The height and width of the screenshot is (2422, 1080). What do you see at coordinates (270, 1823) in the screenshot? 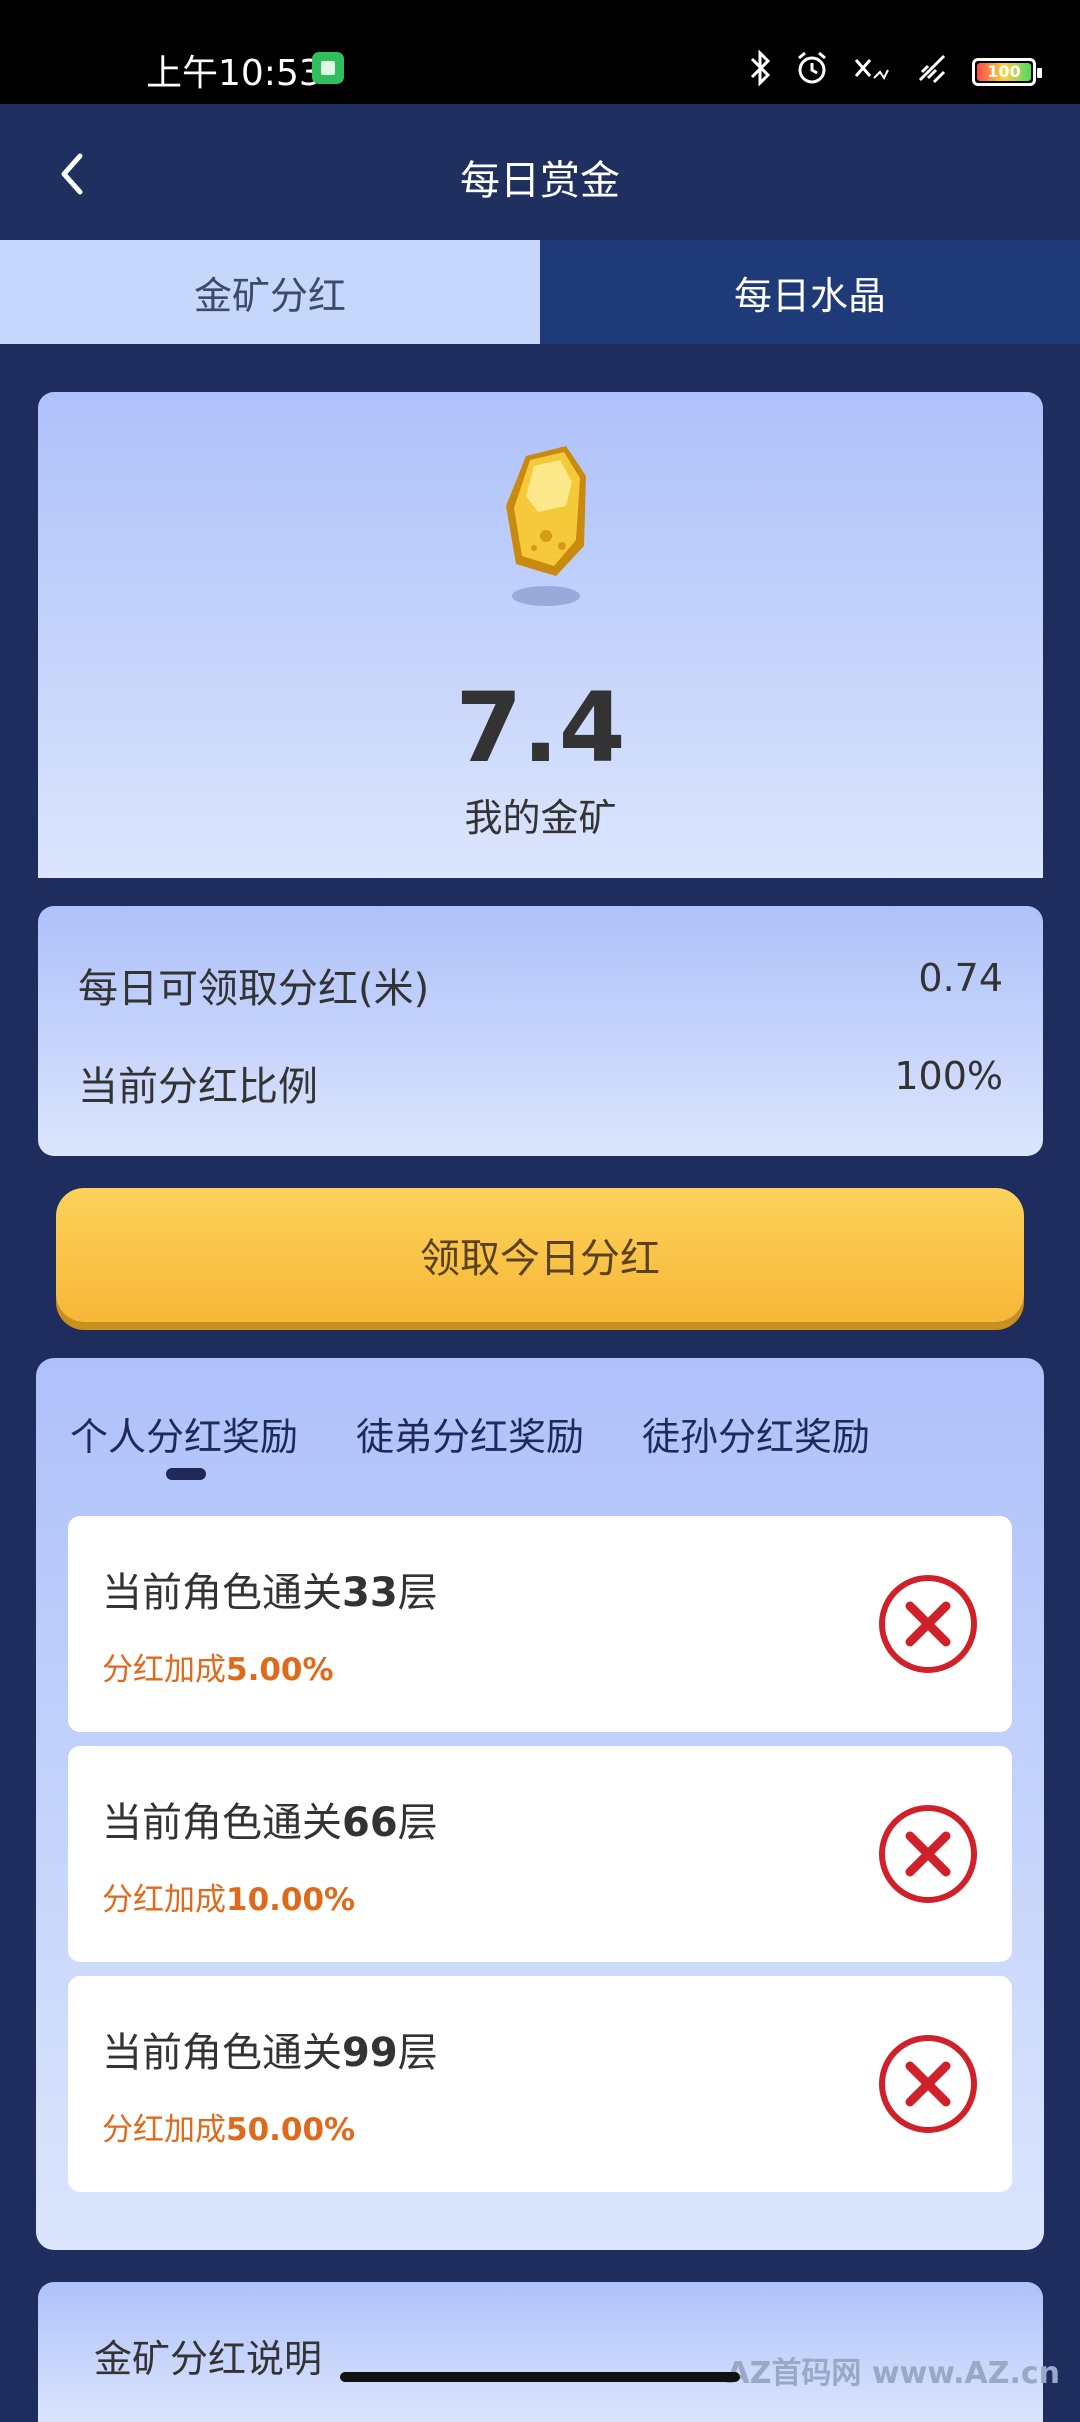
I see `reward-condition: 当前角色通关66层` at bounding box center [270, 1823].